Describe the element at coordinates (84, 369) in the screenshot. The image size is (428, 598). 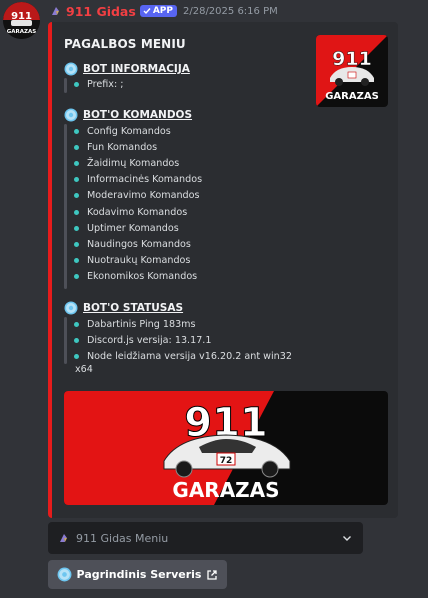
I see `status-overflow-text: x64` at that location.